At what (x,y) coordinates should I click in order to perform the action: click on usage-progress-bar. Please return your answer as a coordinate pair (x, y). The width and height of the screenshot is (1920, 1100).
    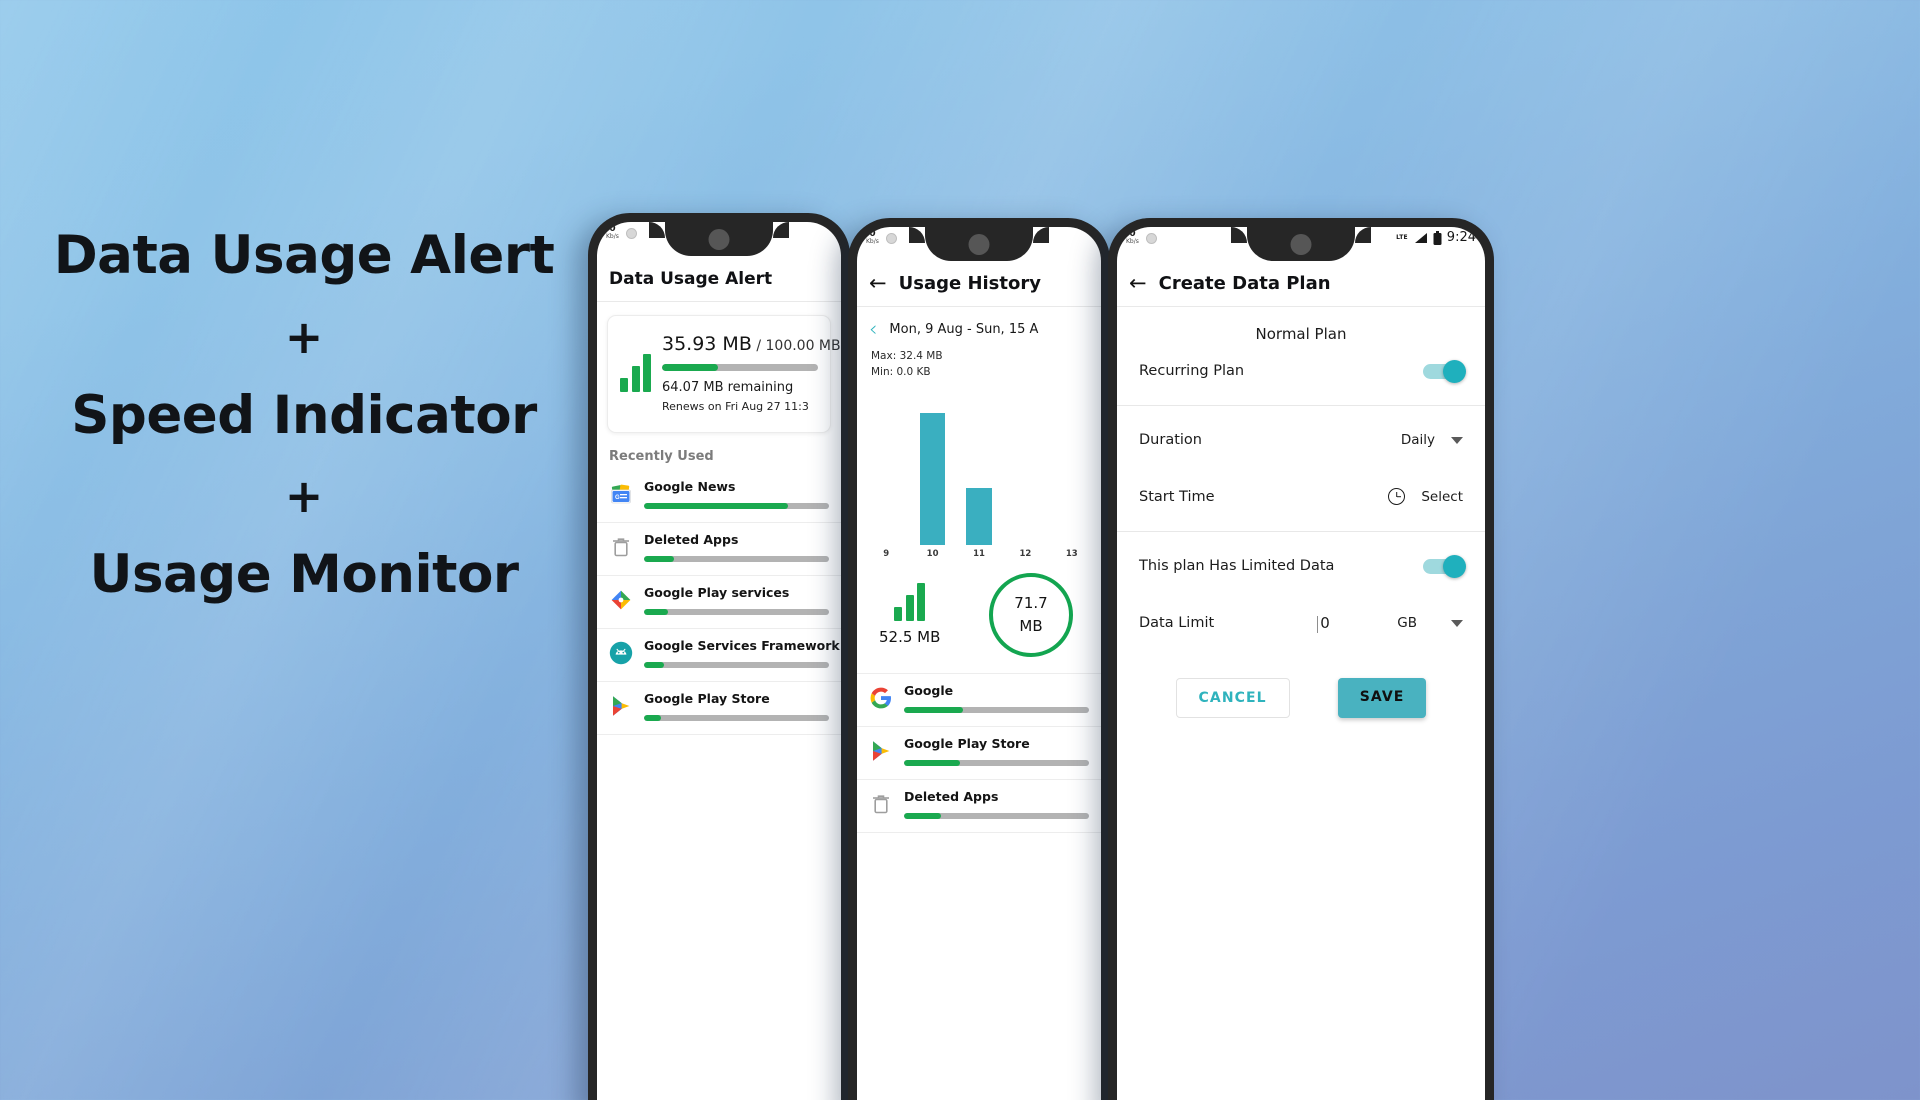
    Looking at the image, I should click on (740, 367).